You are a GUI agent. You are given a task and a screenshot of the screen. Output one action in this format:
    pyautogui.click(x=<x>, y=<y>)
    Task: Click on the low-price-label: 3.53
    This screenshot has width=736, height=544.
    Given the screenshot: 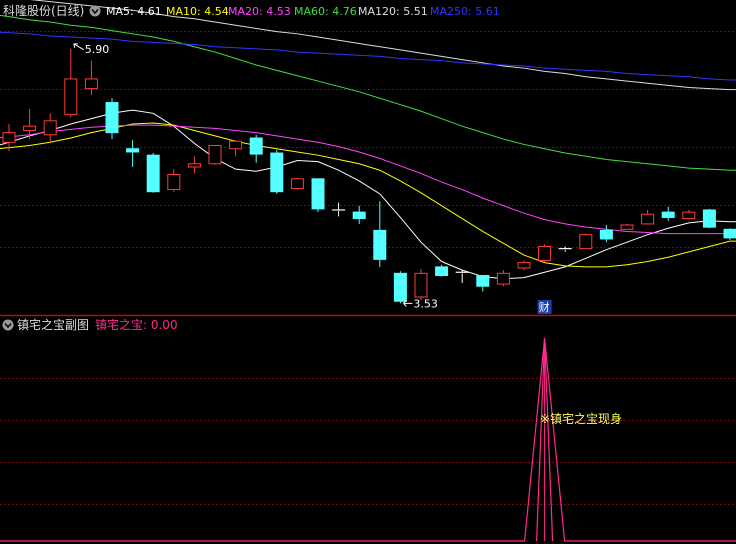 What is the action you would take?
    pyautogui.click(x=425, y=303)
    